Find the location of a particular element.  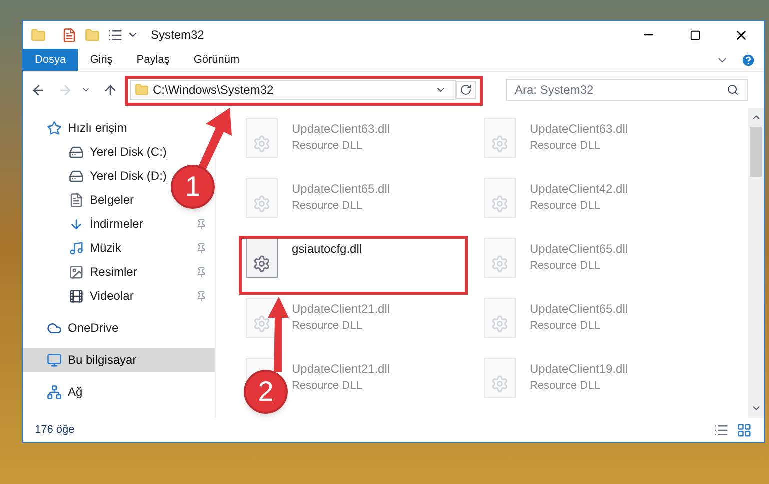

nav-item: Hızlı erişim is located at coordinates (98, 128).